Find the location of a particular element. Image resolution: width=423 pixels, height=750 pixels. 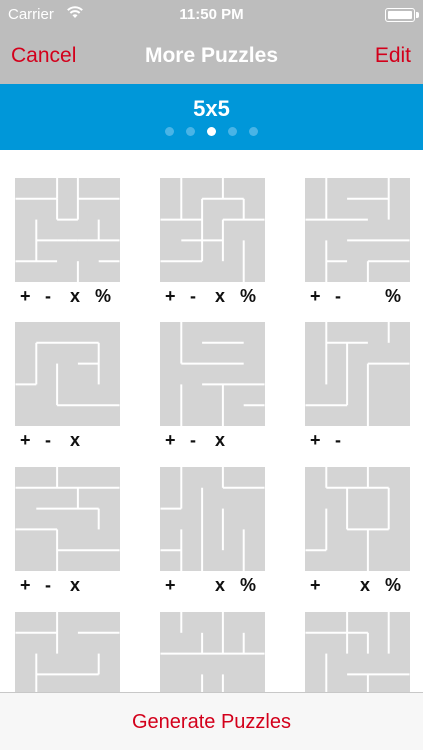

status-time: 11:50 PM is located at coordinates (211, 14).